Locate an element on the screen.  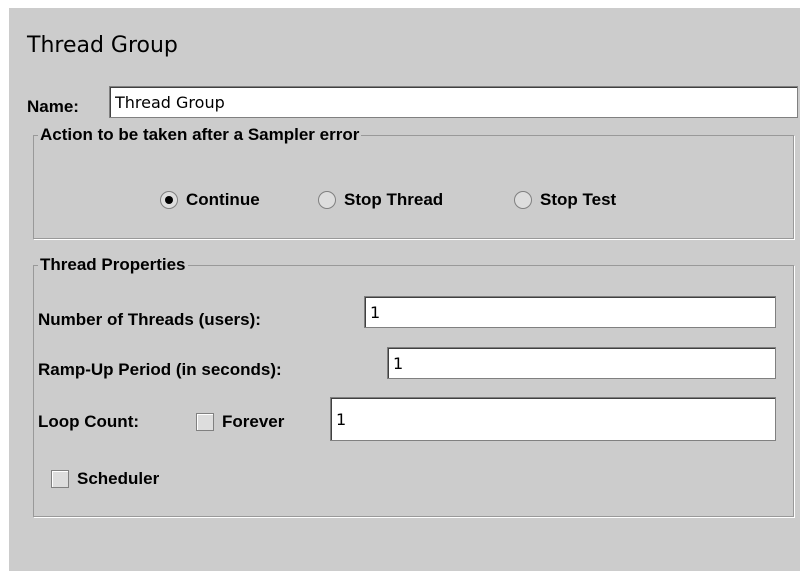
forever-option: Forever is located at coordinates (240, 422).